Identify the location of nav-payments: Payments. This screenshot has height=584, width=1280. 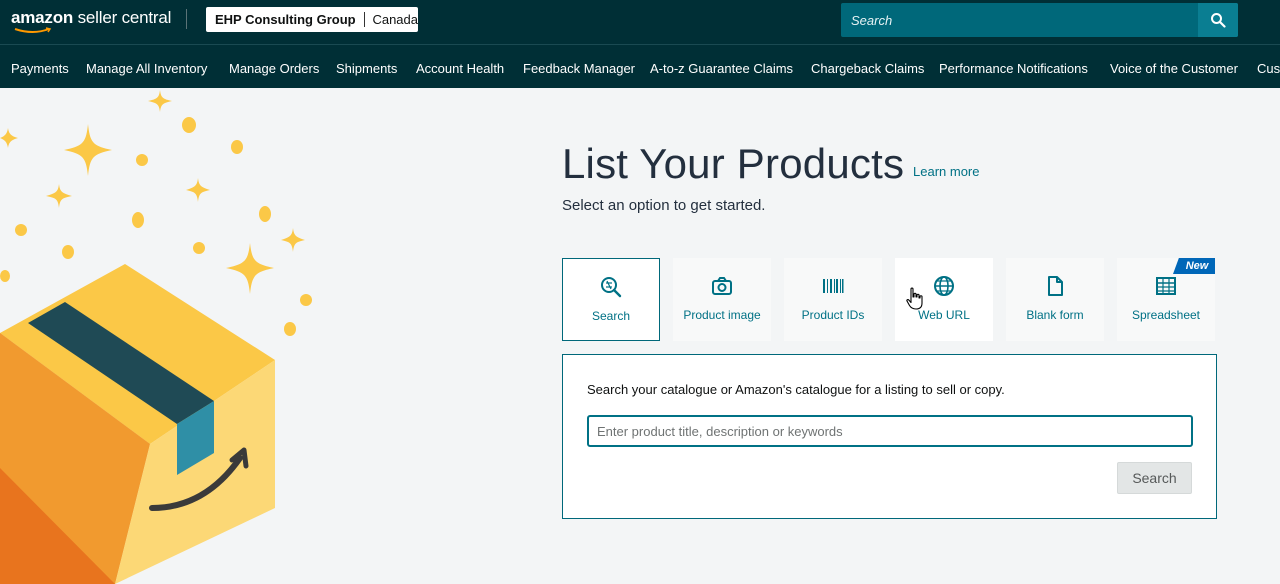
(40, 68).